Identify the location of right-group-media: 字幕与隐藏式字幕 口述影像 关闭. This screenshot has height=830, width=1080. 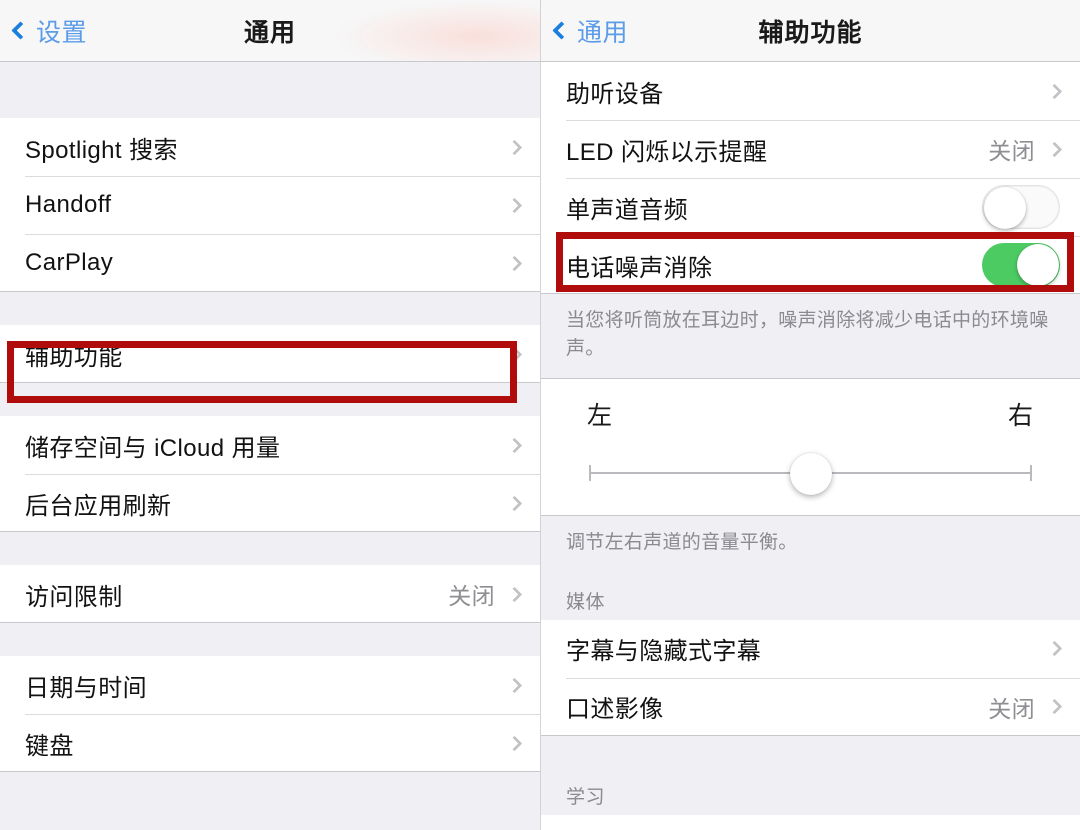
(810, 677).